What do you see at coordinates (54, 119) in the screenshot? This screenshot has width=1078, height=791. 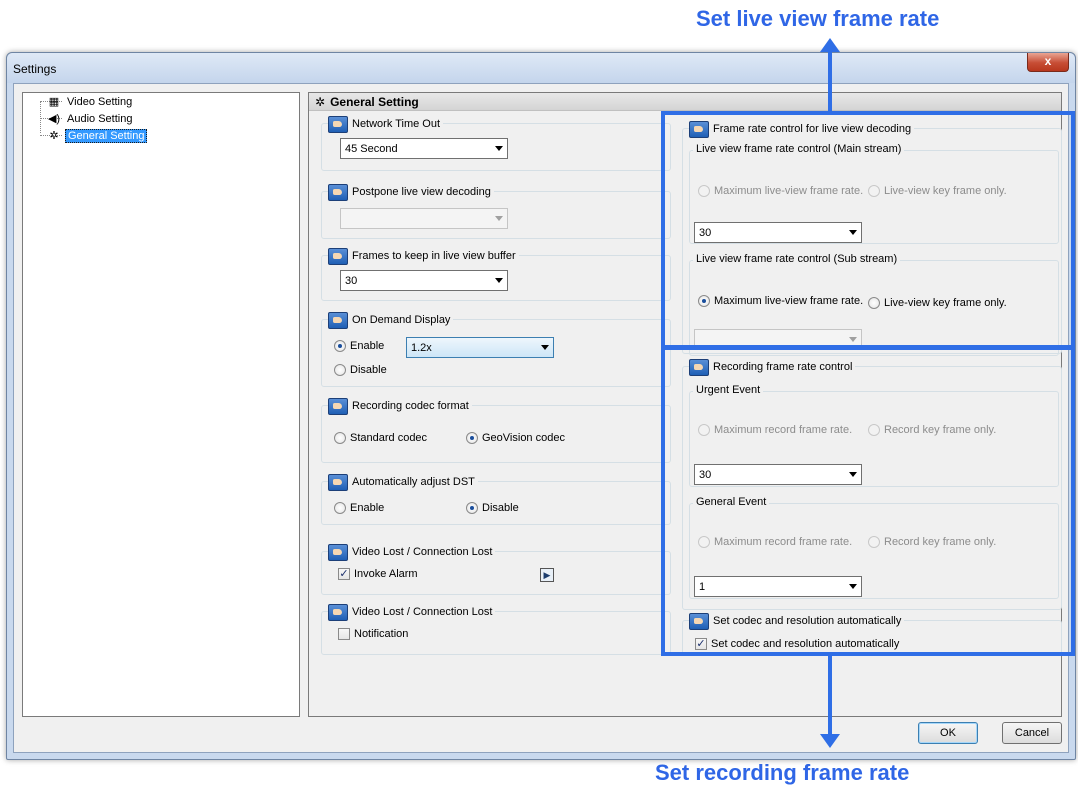 I see `speaker-icon: ◀)` at bounding box center [54, 119].